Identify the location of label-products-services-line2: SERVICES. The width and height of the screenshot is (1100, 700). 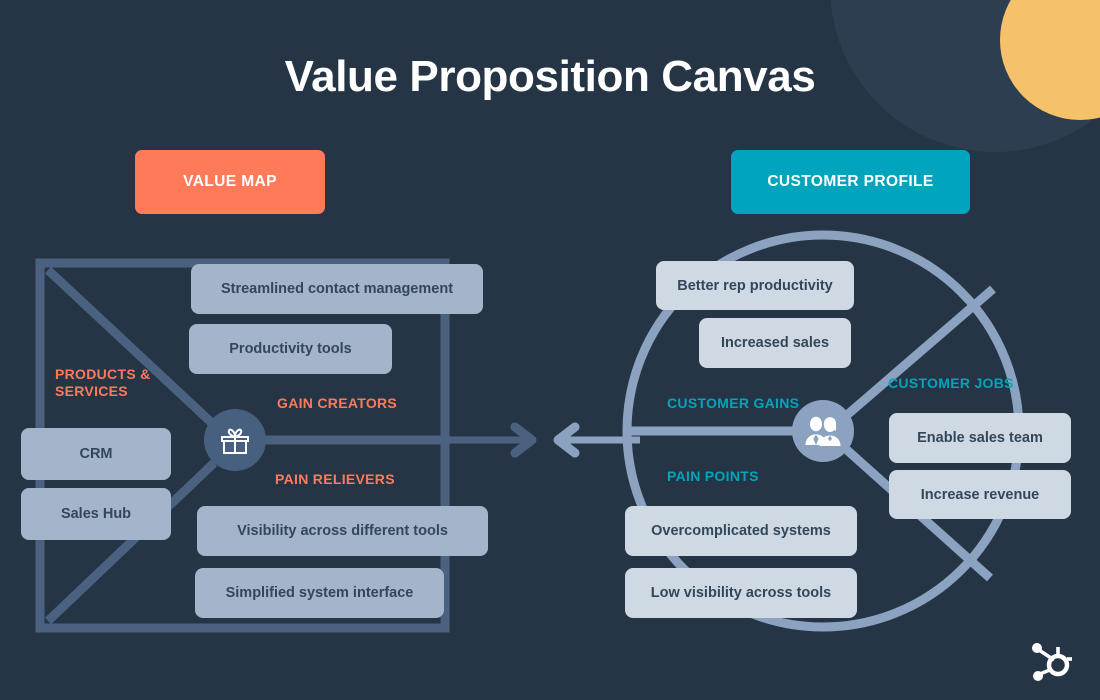
(91, 391).